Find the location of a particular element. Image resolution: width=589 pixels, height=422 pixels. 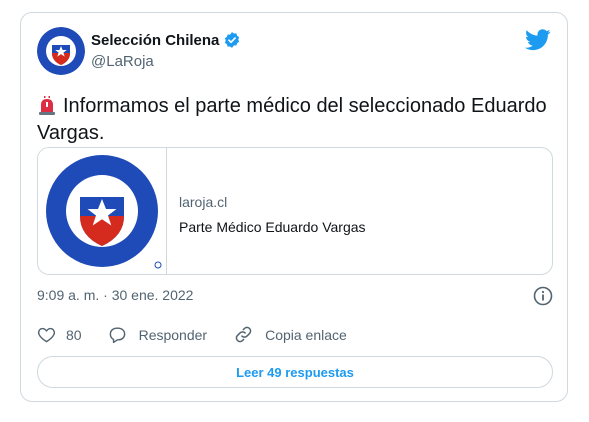

copy-link-label: Copia enlace is located at coordinates (306, 334).